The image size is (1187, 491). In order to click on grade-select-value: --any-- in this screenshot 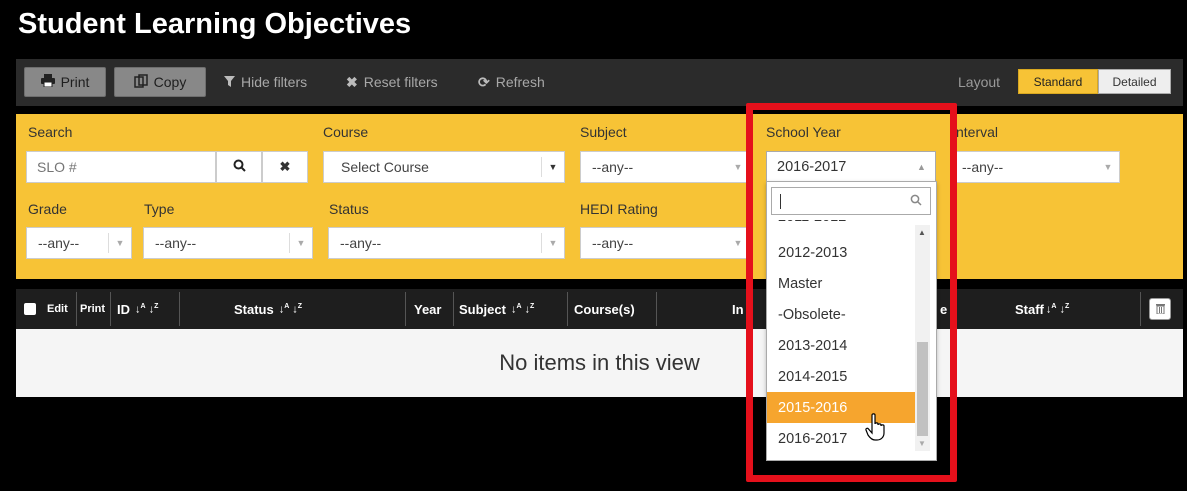, I will do `click(59, 243)`.